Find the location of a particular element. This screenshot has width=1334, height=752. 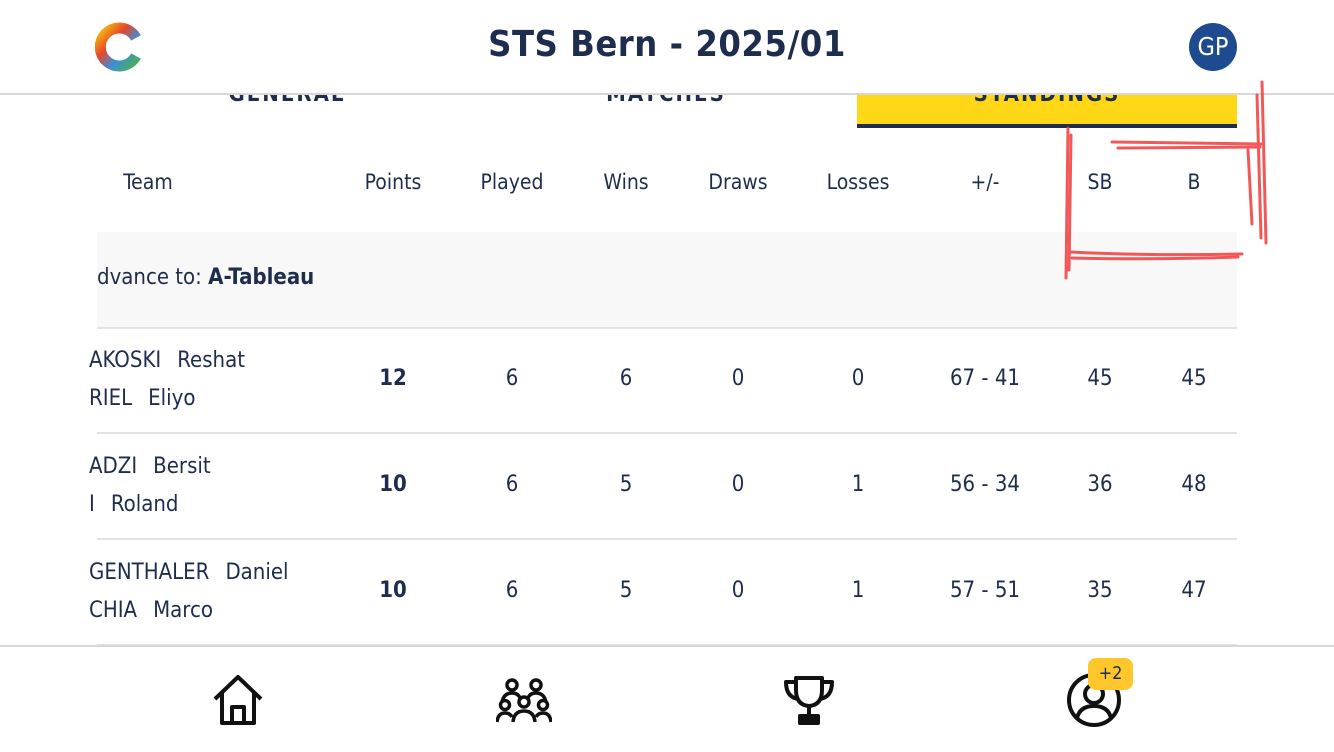

column-header-diff: +/- is located at coordinates (985, 182).